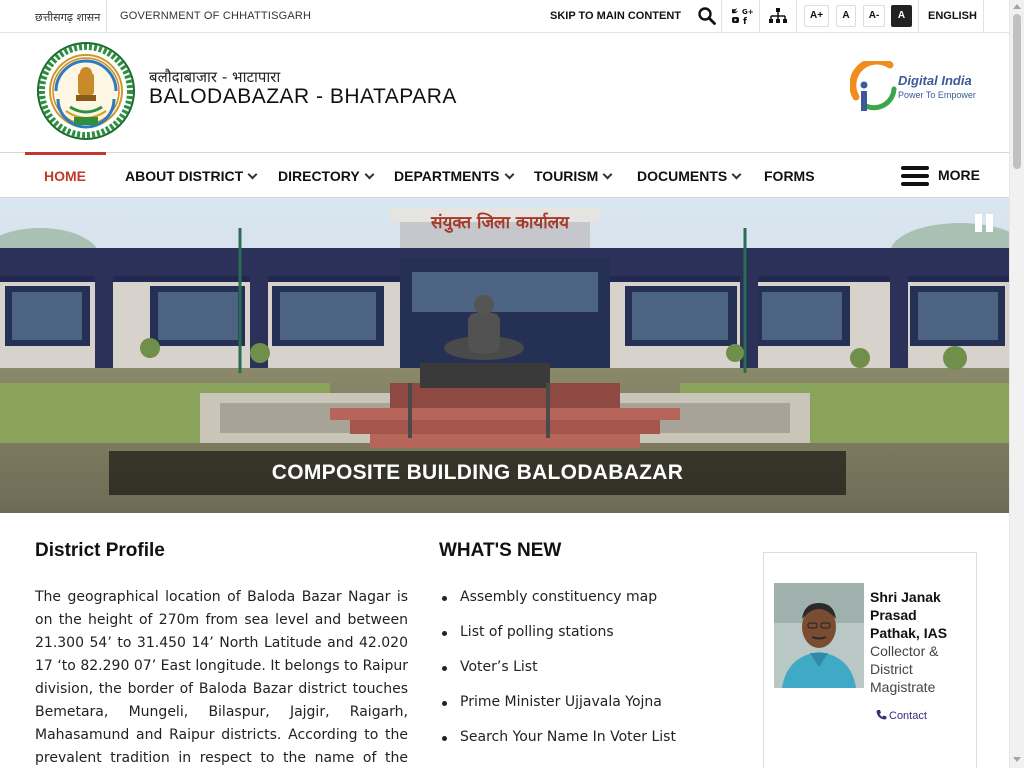  What do you see at coordinates (1017, 6) in the screenshot?
I see `scroll-up-arrow-icon` at bounding box center [1017, 6].